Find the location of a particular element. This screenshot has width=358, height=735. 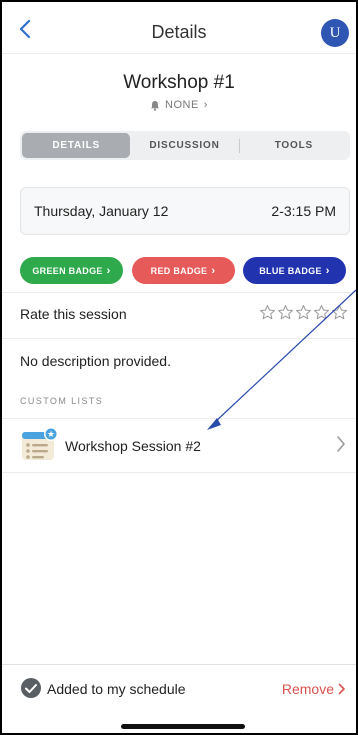

star-rating is located at coordinates (303, 312).